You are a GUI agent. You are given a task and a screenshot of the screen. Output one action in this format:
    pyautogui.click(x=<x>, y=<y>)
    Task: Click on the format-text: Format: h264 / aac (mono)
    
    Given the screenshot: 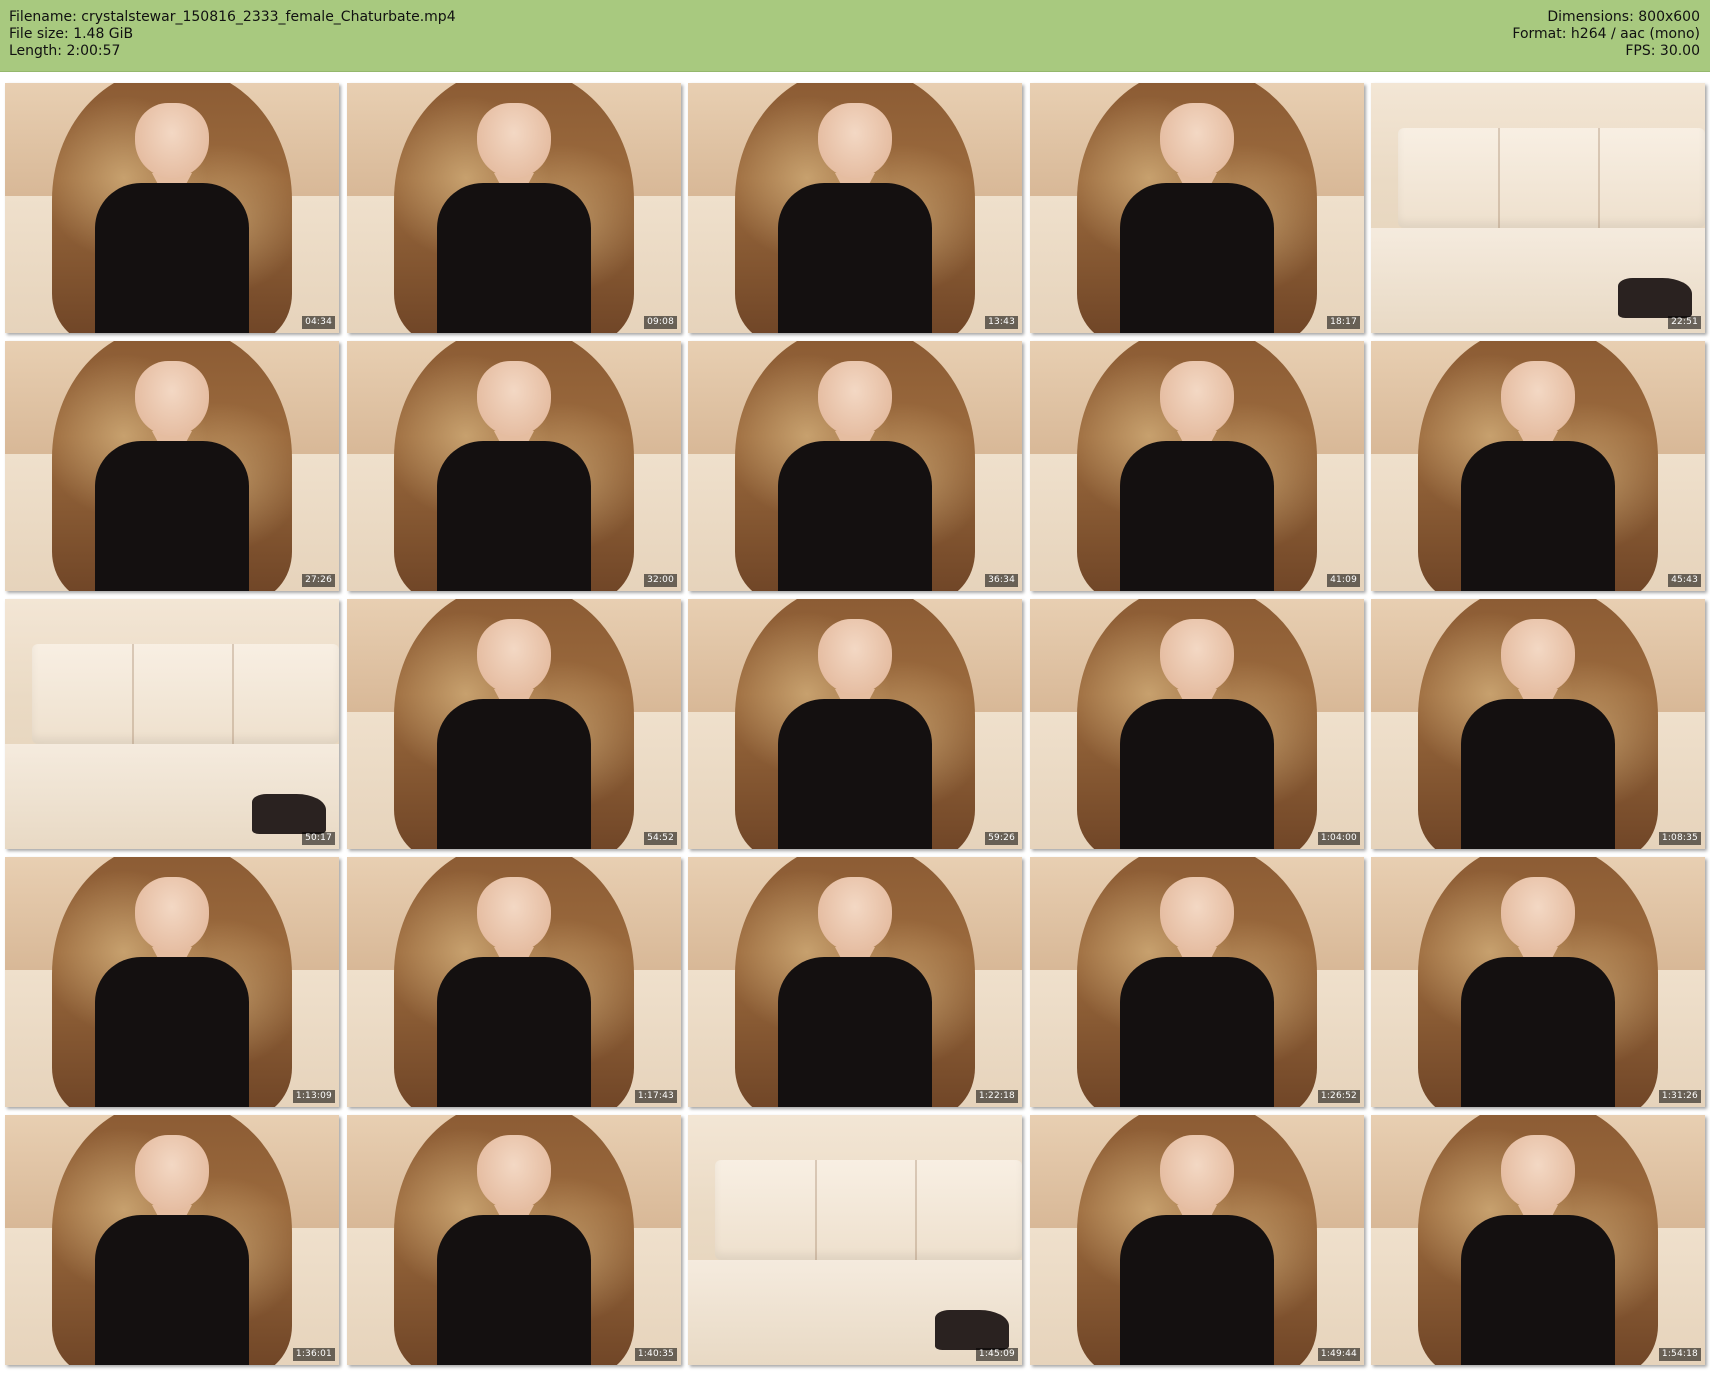 What is the action you would take?
    pyautogui.click(x=1606, y=34)
    